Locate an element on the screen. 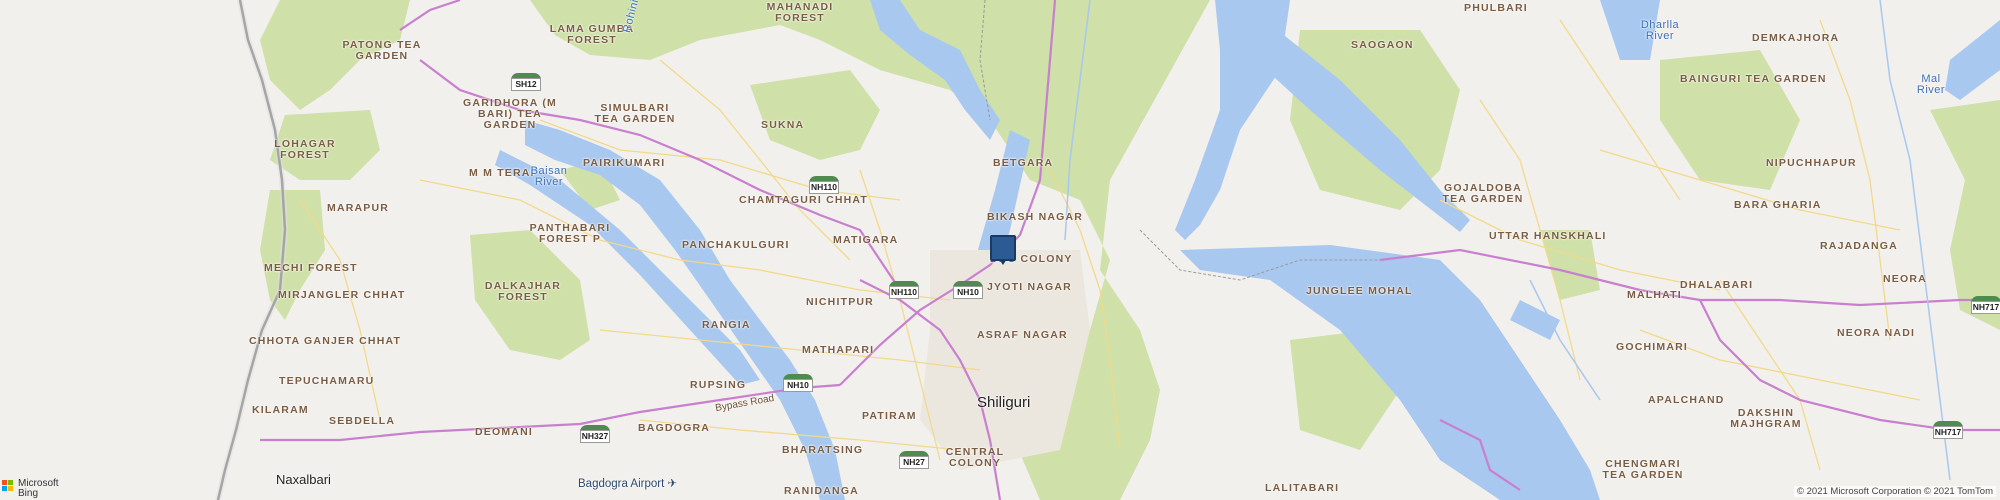  place-label: SAOGAON is located at coordinates (1382, 45).